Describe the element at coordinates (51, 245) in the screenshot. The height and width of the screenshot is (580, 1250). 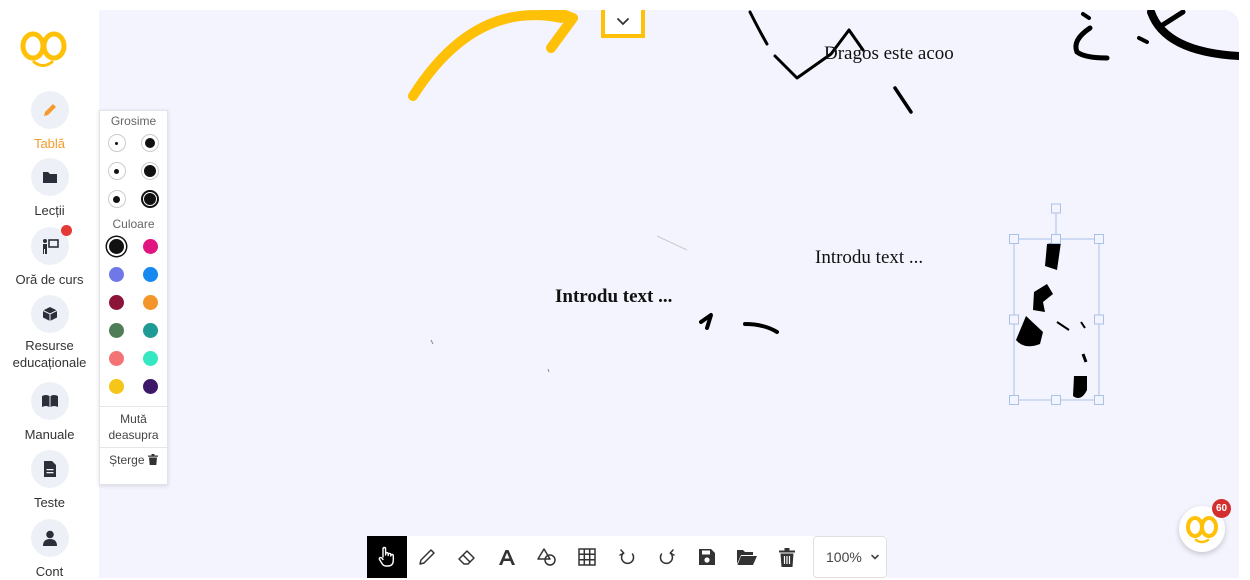
I see `teacher-board-icon` at that location.